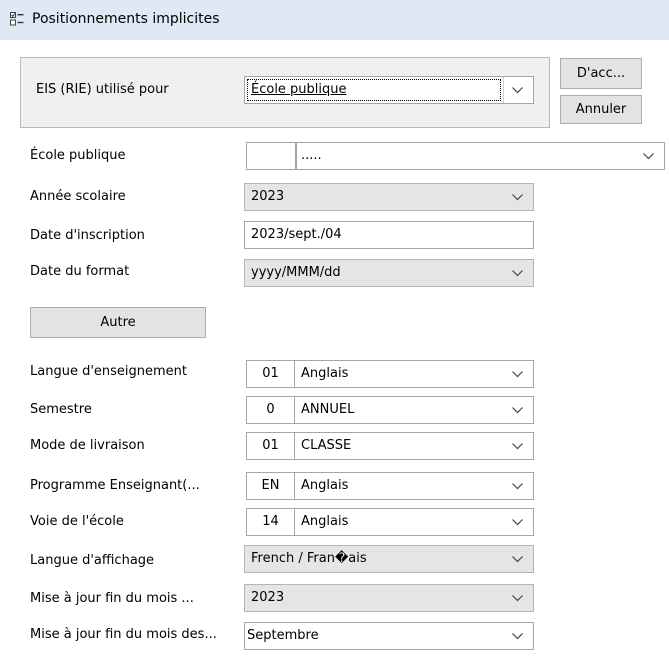 The width and height of the screenshot is (669, 656). Describe the element at coordinates (390, 446) in the screenshot. I see `mode-livraison-select: 01 CLASSE` at that location.